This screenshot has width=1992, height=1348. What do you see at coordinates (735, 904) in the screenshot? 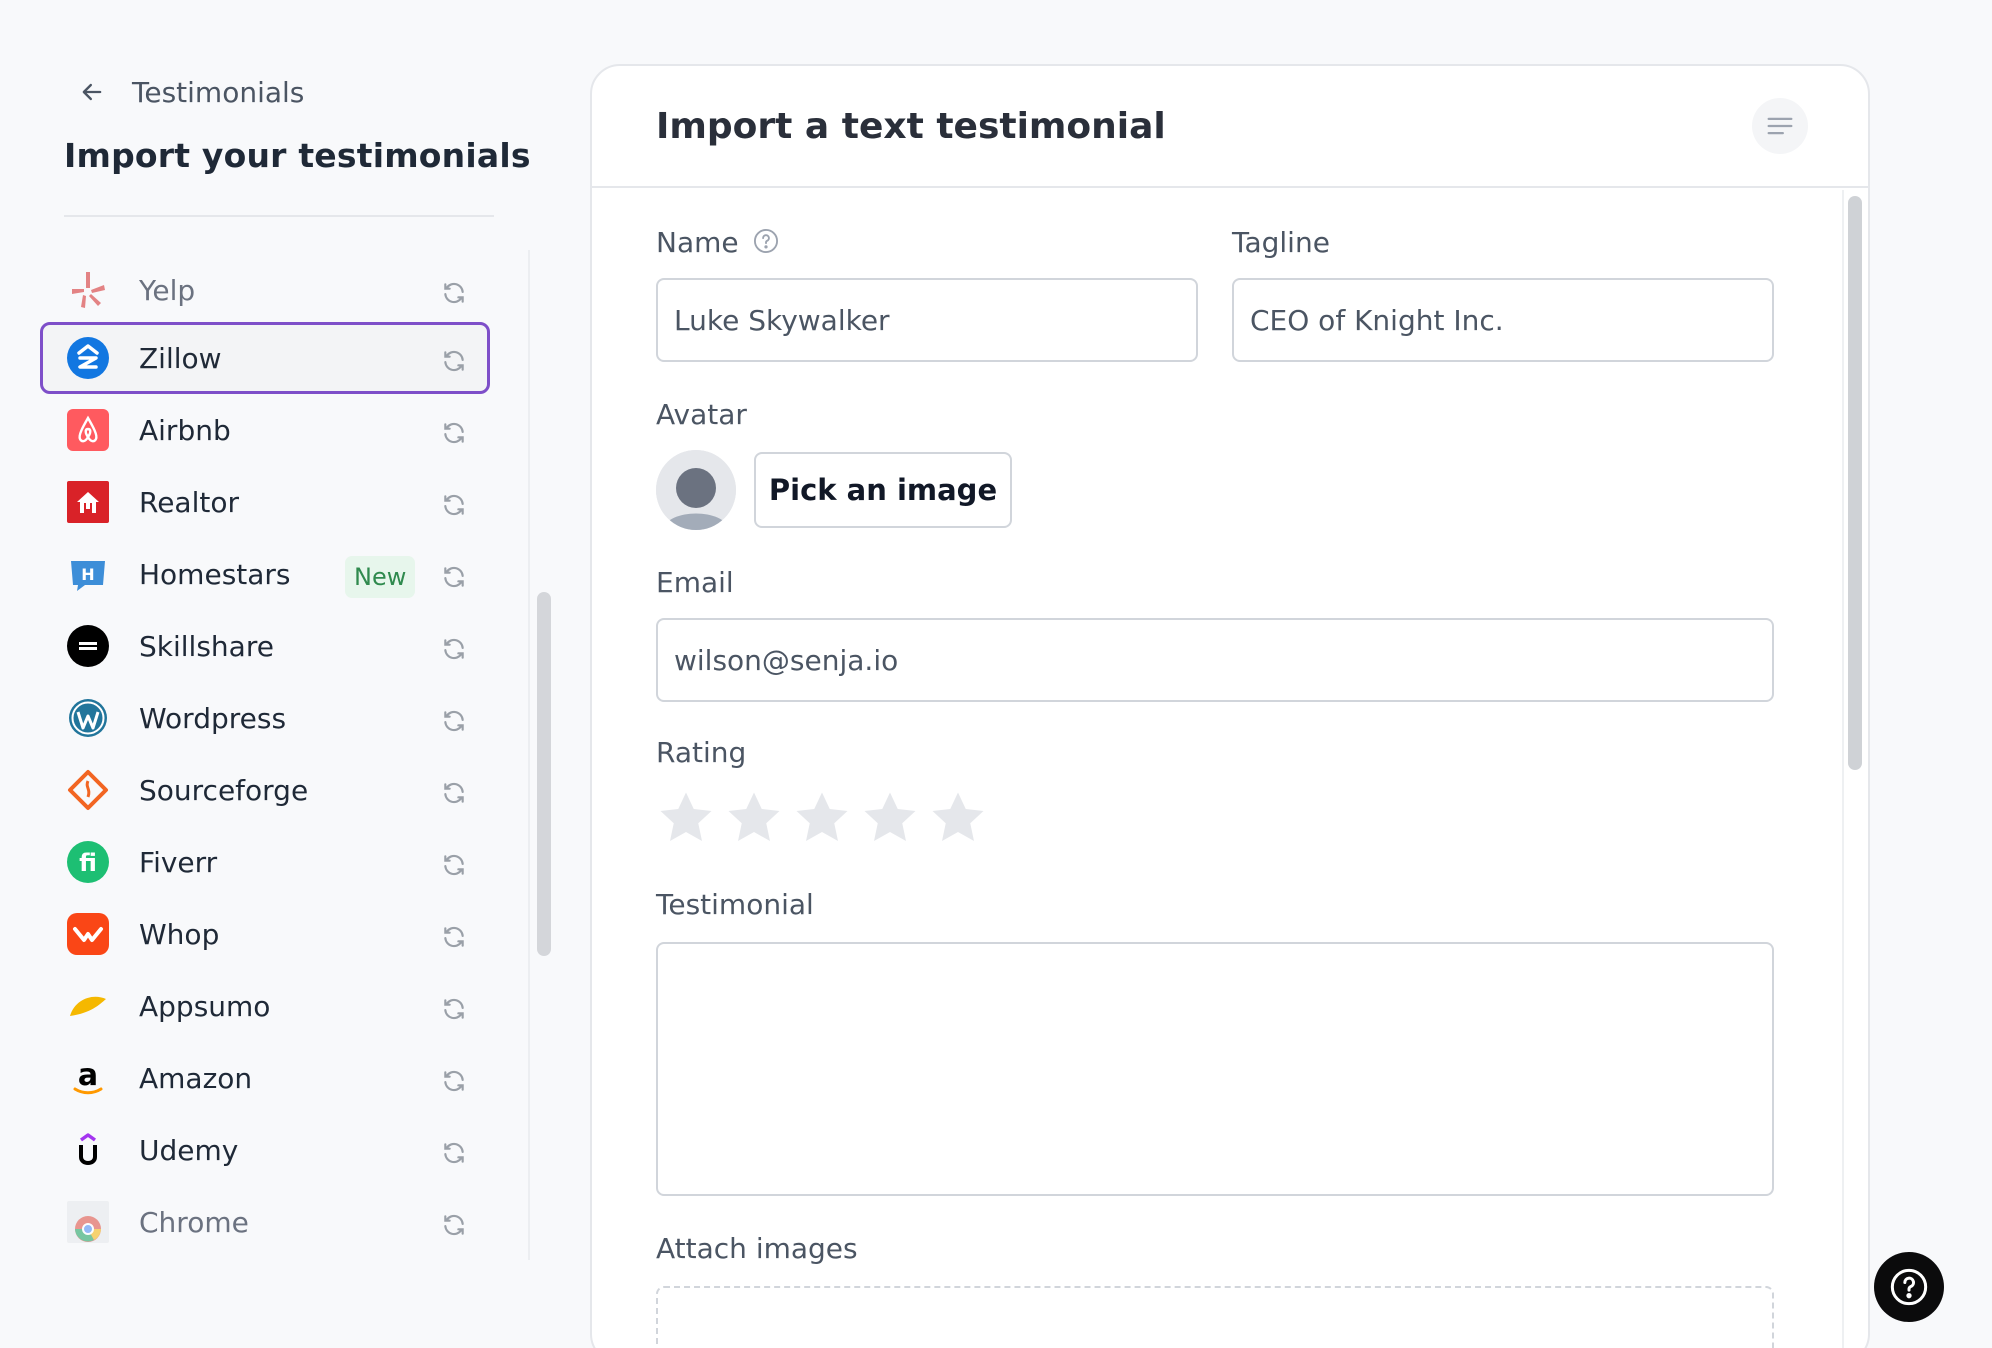
I see `testimonial-label: Testimonial` at bounding box center [735, 904].